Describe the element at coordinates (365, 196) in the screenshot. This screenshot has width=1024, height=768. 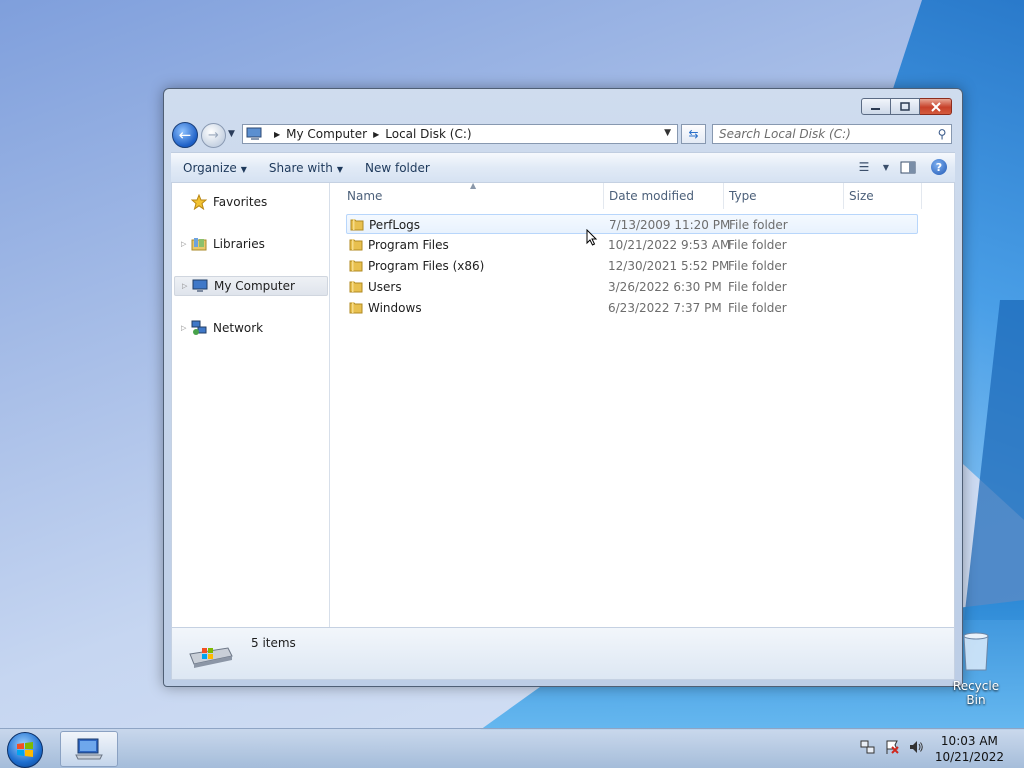
I see `column-label: Name` at that location.